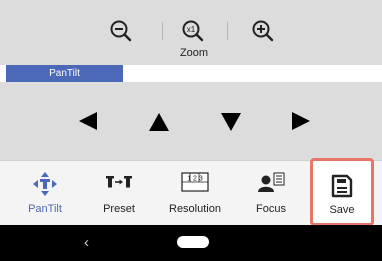  I want to click on zoom-reset-button: x1, so click(193, 31).